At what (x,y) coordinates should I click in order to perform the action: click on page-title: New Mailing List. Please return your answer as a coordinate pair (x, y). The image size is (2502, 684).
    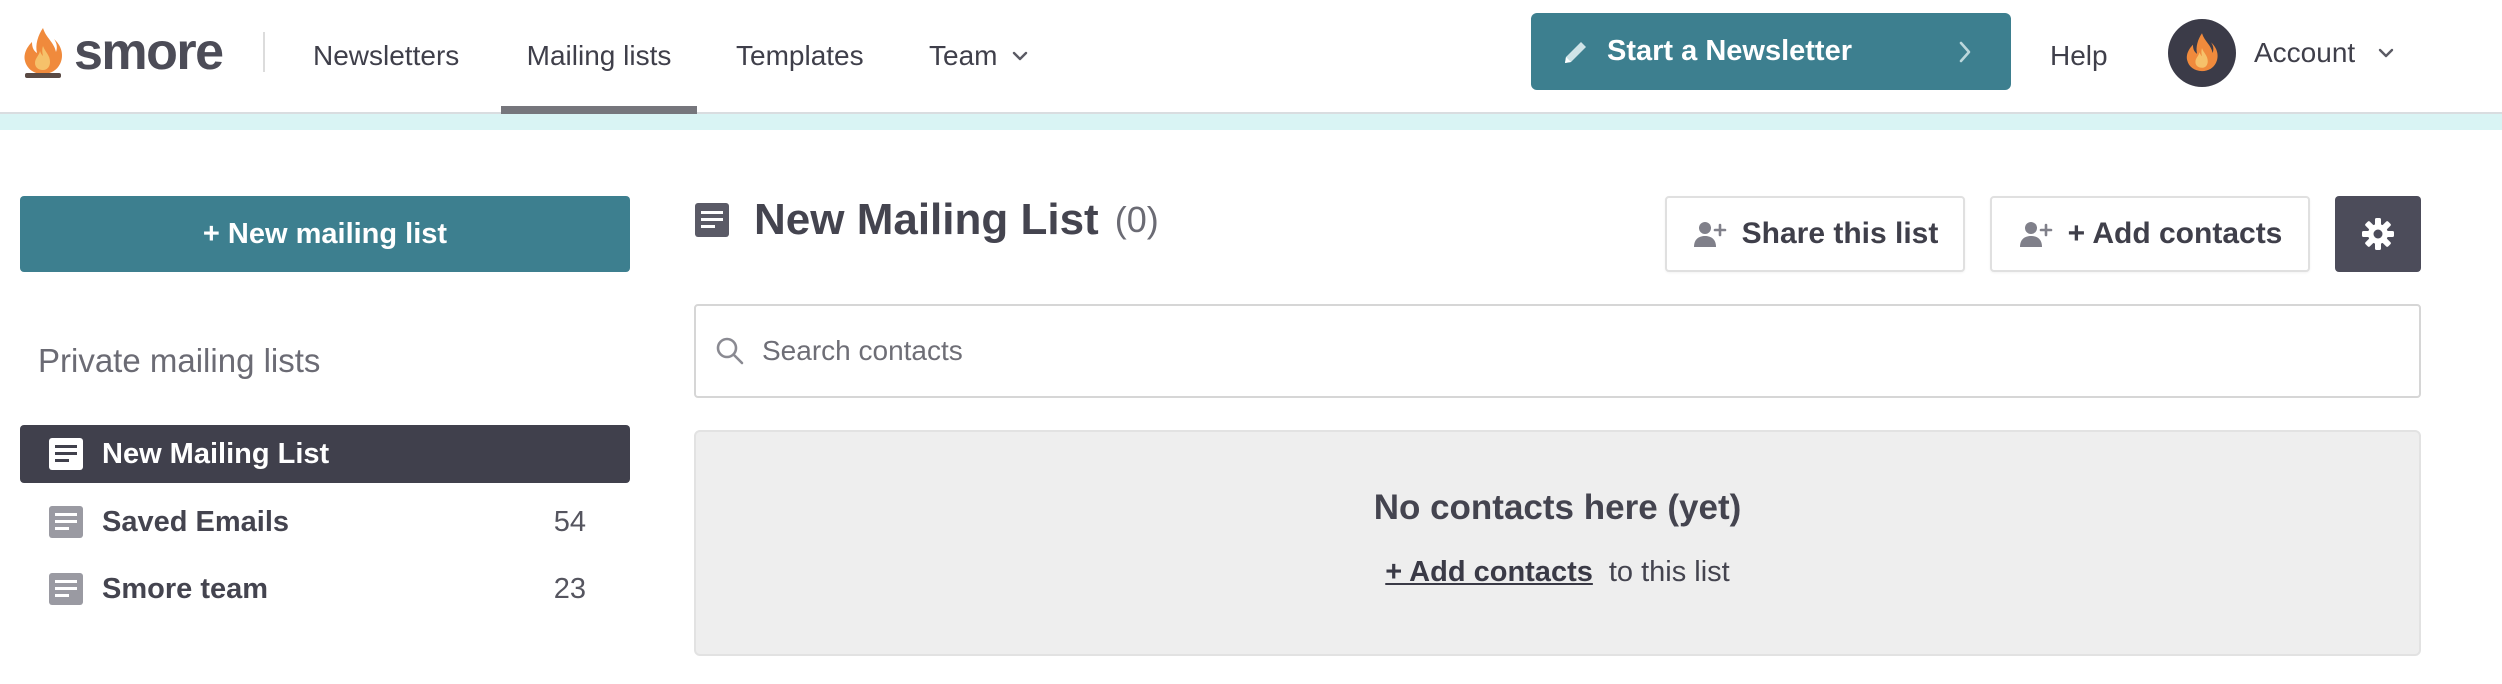
    Looking at the image, I should click on (926, 219).